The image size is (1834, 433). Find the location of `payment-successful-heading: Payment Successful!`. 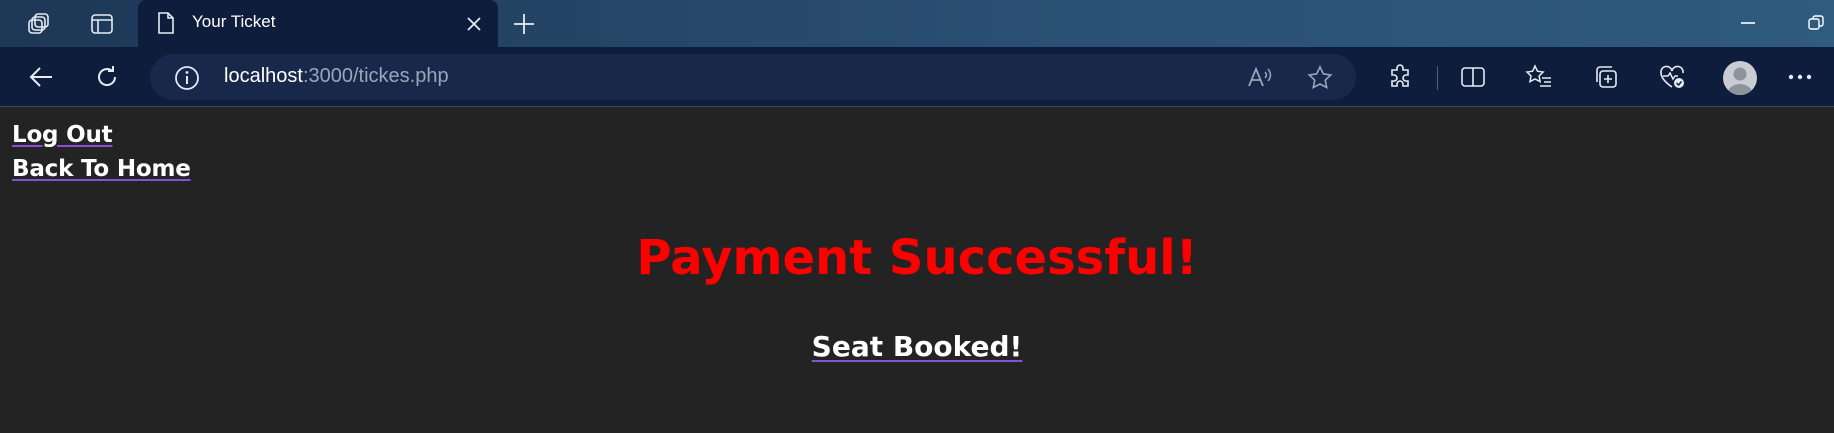

payment-successful-heading: Payment Successful! is located at coordinates (917, 258).